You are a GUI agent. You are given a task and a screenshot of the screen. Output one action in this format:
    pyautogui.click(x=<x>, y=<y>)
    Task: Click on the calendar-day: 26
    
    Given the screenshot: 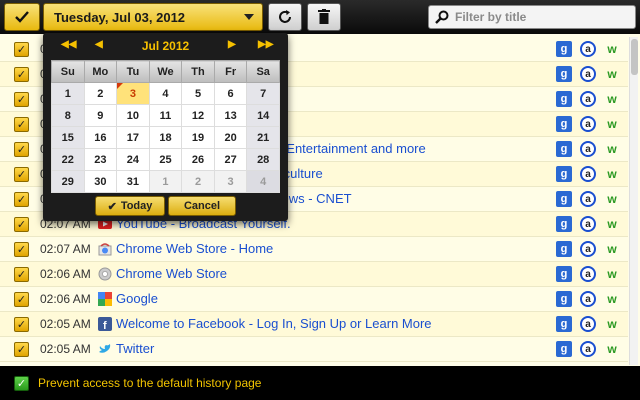 What is the action you would take?
    pyautogui.click(x=198, y=159)
    